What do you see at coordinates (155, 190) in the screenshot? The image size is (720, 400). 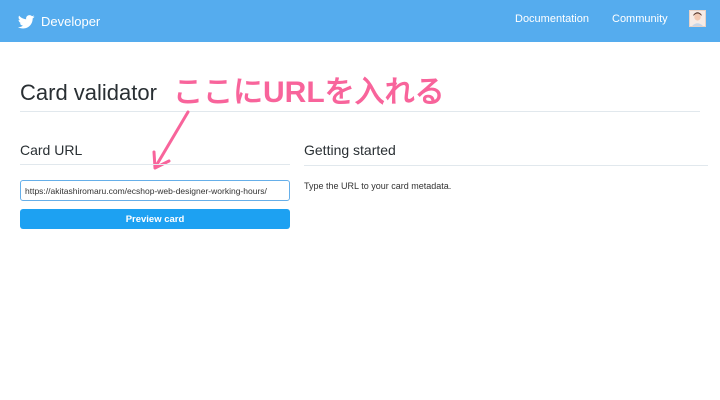 I see `card-url-input` at bounding box center [155, 190].